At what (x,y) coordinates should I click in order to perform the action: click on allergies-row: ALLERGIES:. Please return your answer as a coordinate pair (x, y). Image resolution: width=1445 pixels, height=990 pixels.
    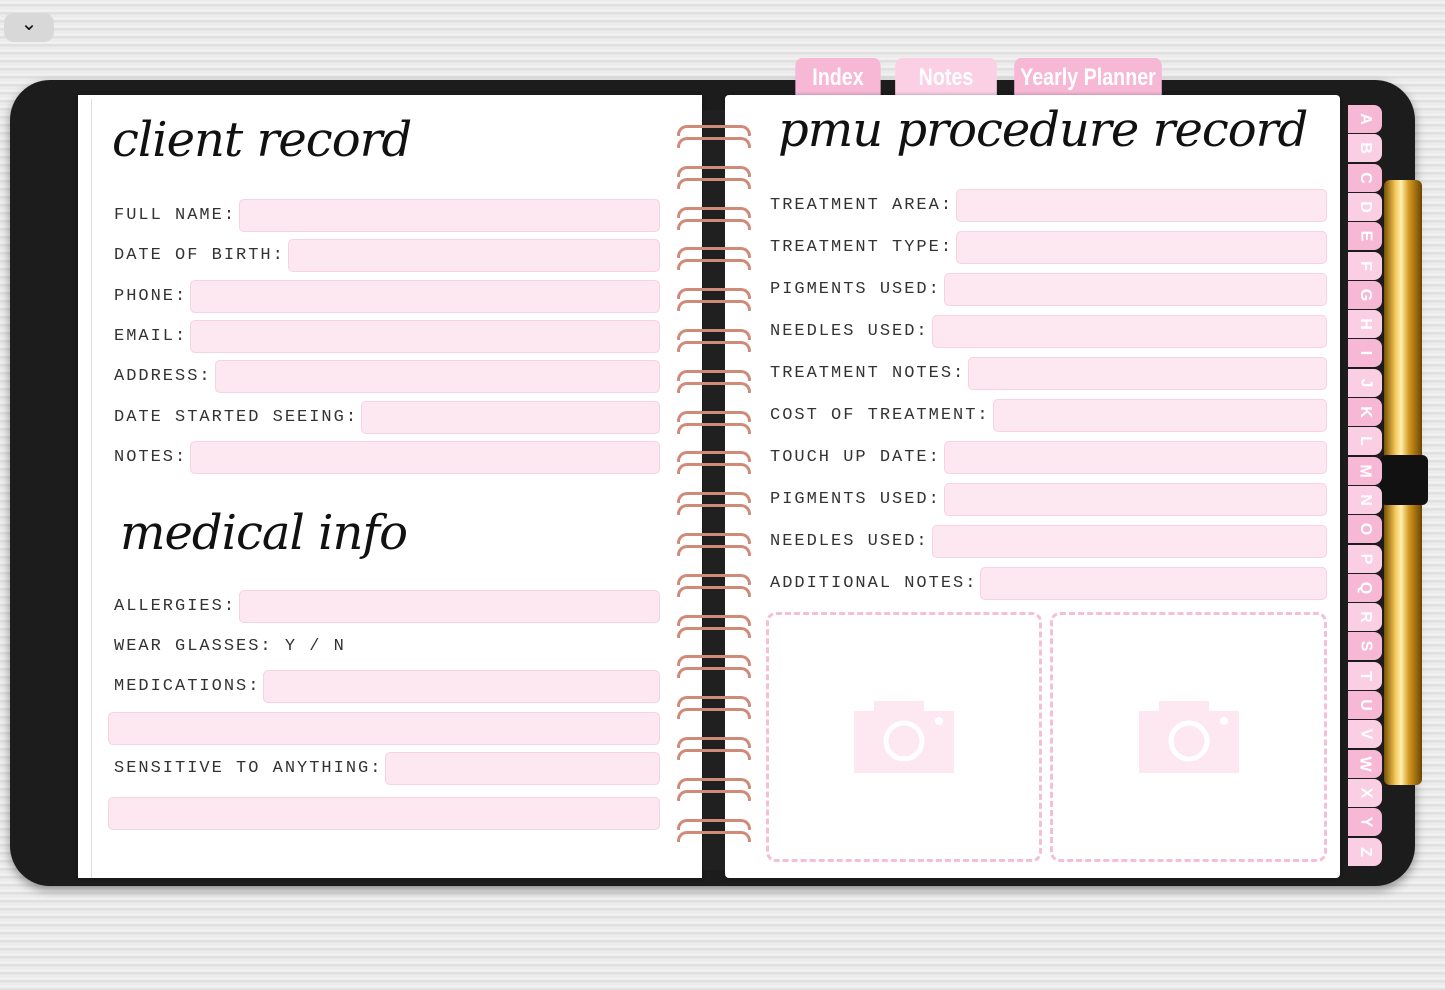
    Looking at the image, I should click on (387, 606).